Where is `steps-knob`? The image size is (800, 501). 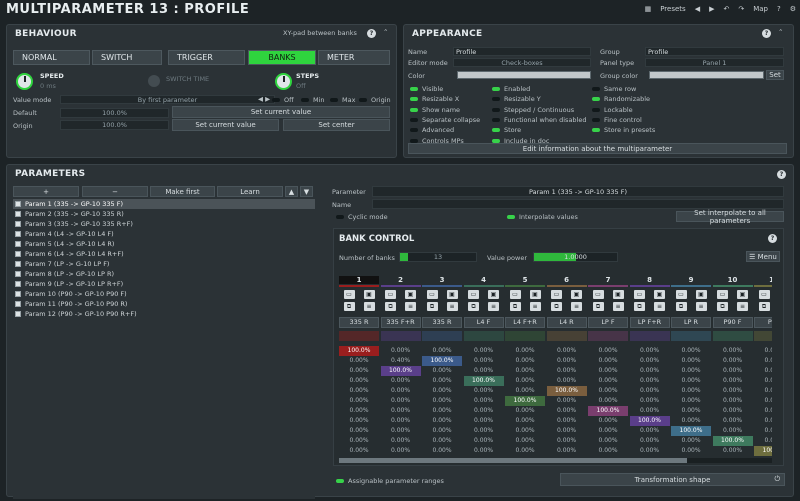 steps-knob is located at coordinates (283, 81).